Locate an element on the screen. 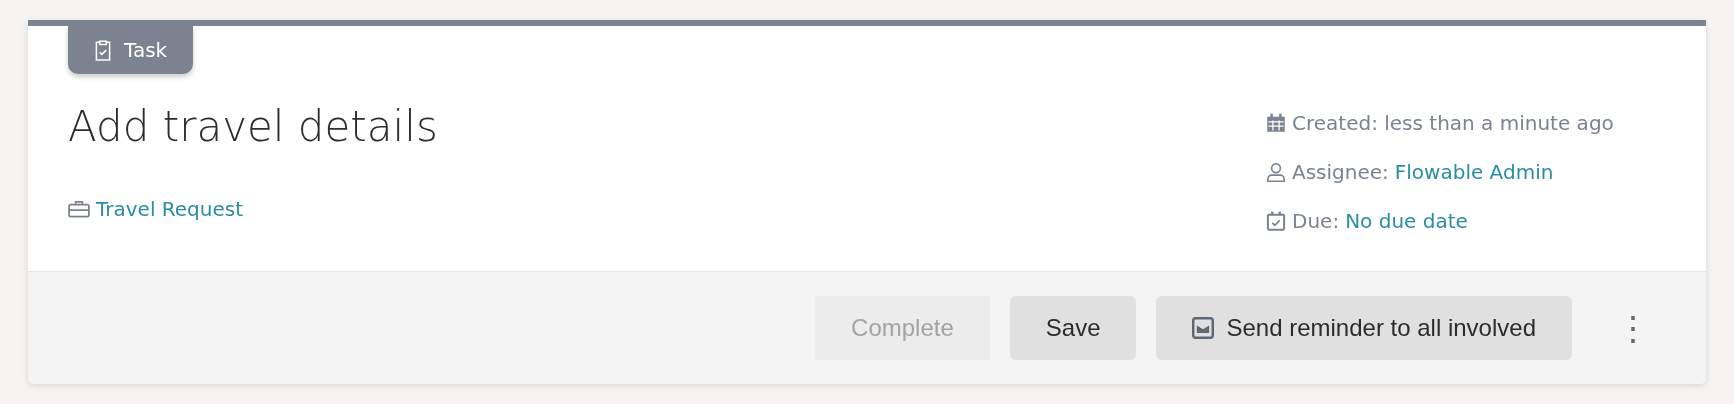  meta-label: Due: is located at coordinates (1316, 220).